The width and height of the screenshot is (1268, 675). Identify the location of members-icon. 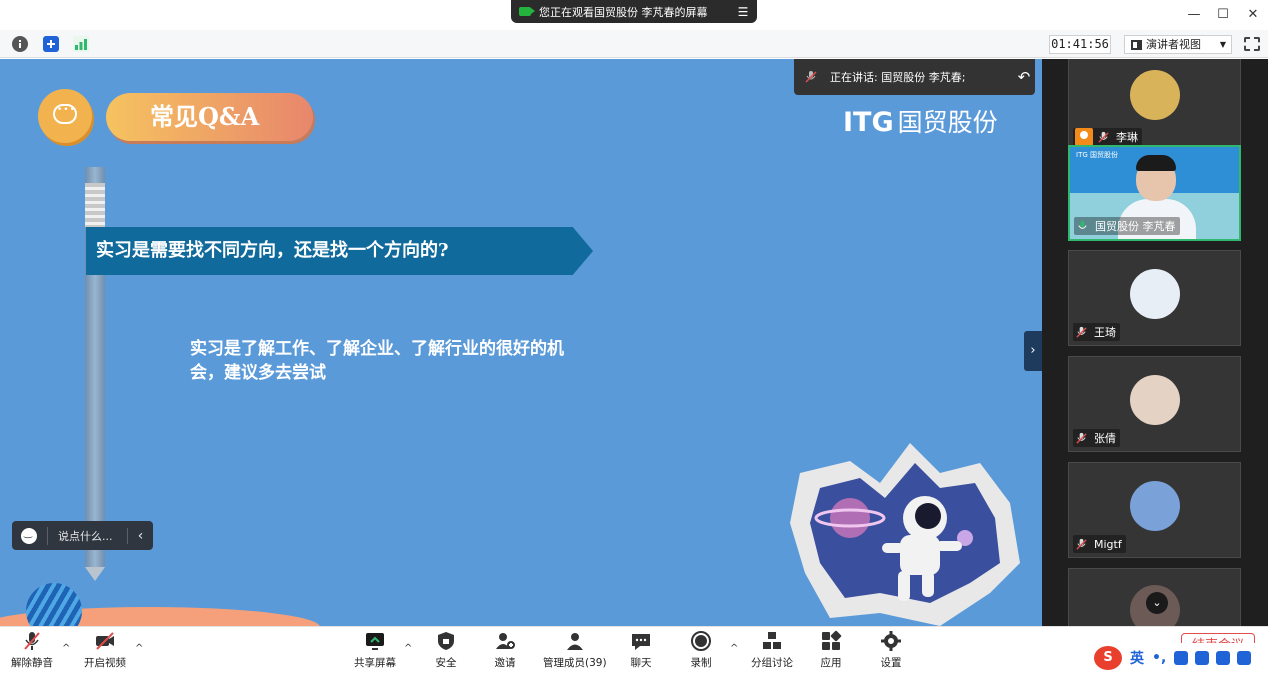
(574, 641).